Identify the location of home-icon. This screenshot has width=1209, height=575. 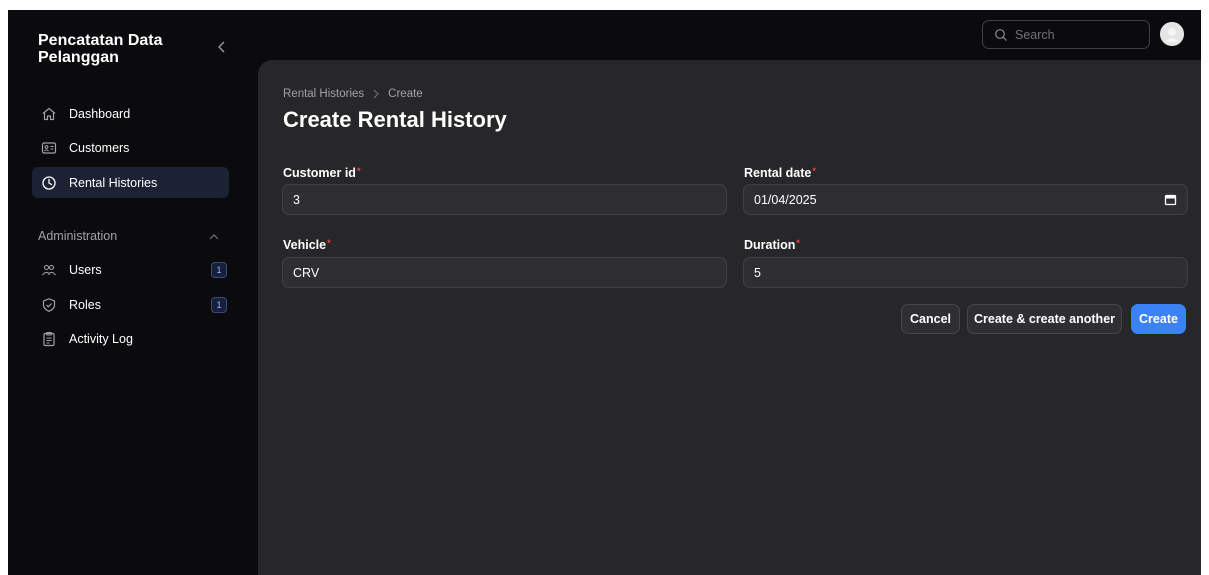
(49, 114).